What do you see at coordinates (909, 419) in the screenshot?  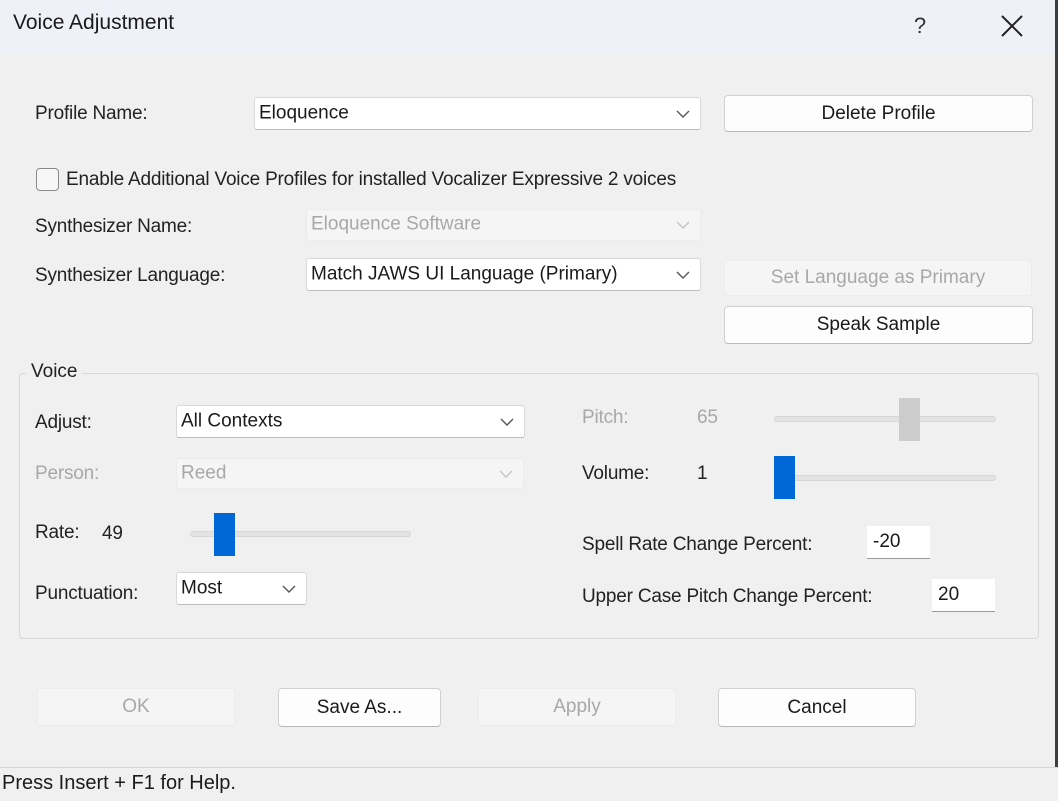 I see `pitch-slider-thumb` at bounding box center [909, 419].